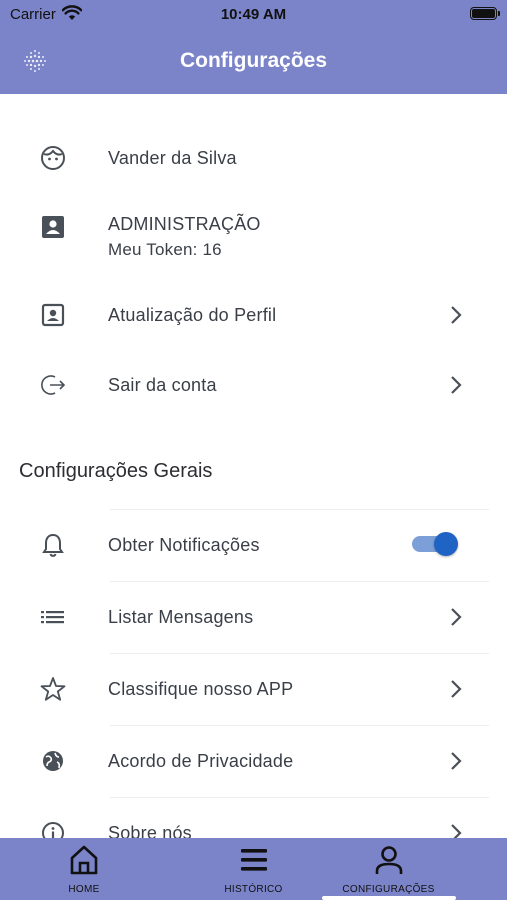 The image size is (507, 900). What do you see at coordinates (253, 869) in the screenshot?
I see `tab-bar: HOME HISTÓRICO CONFIGURAÇÕES` at bounding box center [253, 869].